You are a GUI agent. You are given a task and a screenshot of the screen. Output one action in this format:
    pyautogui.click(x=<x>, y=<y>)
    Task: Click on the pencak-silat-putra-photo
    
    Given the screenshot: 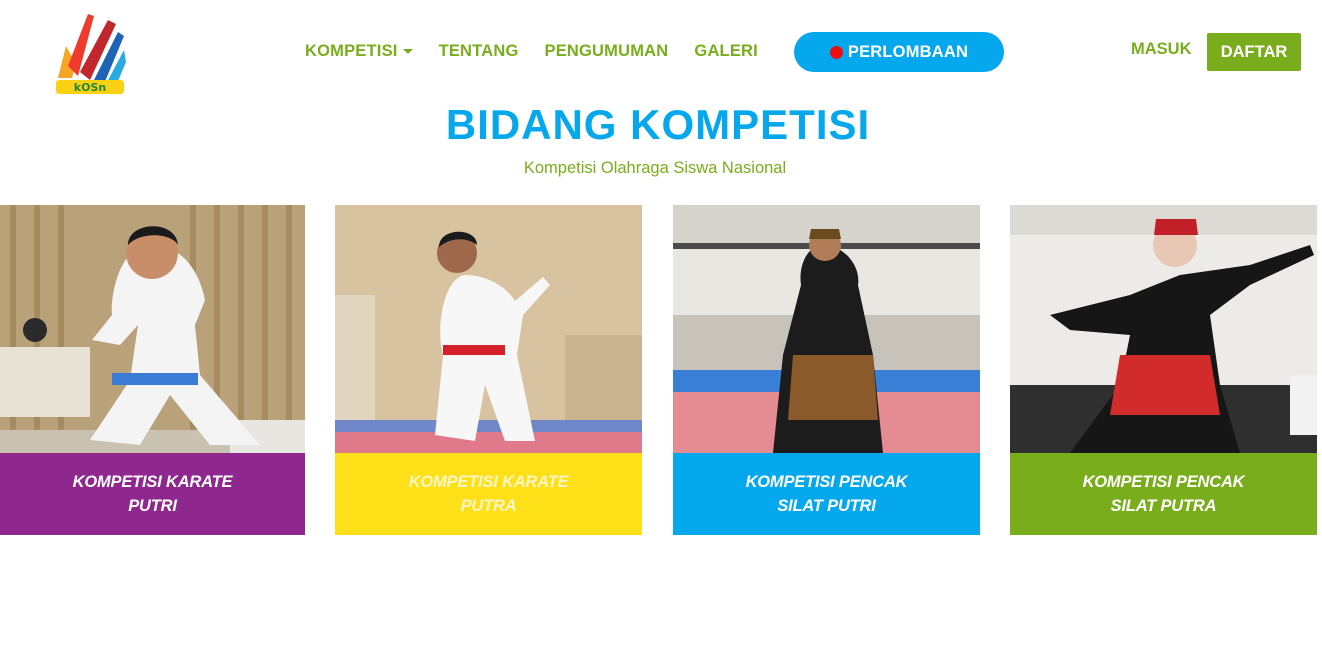 What is the action you would take?
    pyautogui.click(x=1163, y=329)
    